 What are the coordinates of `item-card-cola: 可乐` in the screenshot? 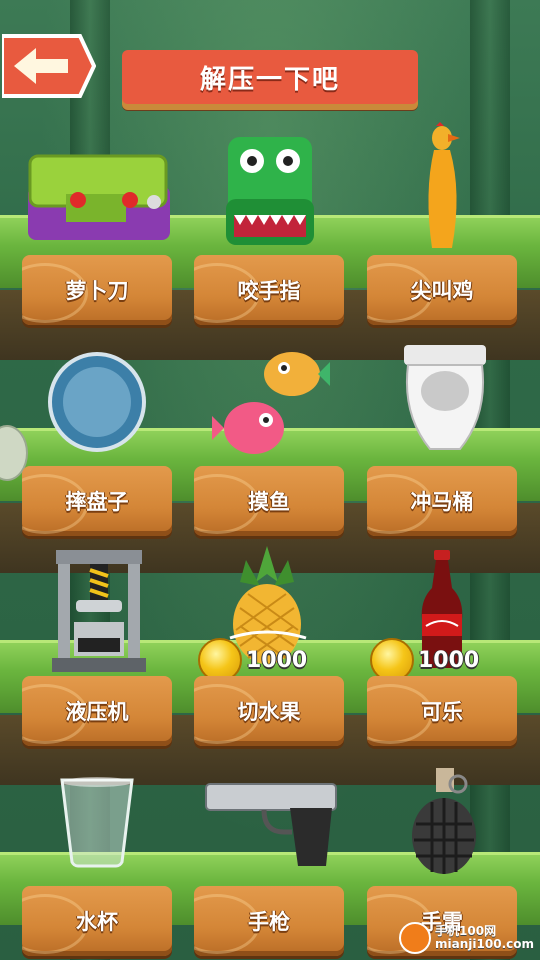 It's located at (442, 711).